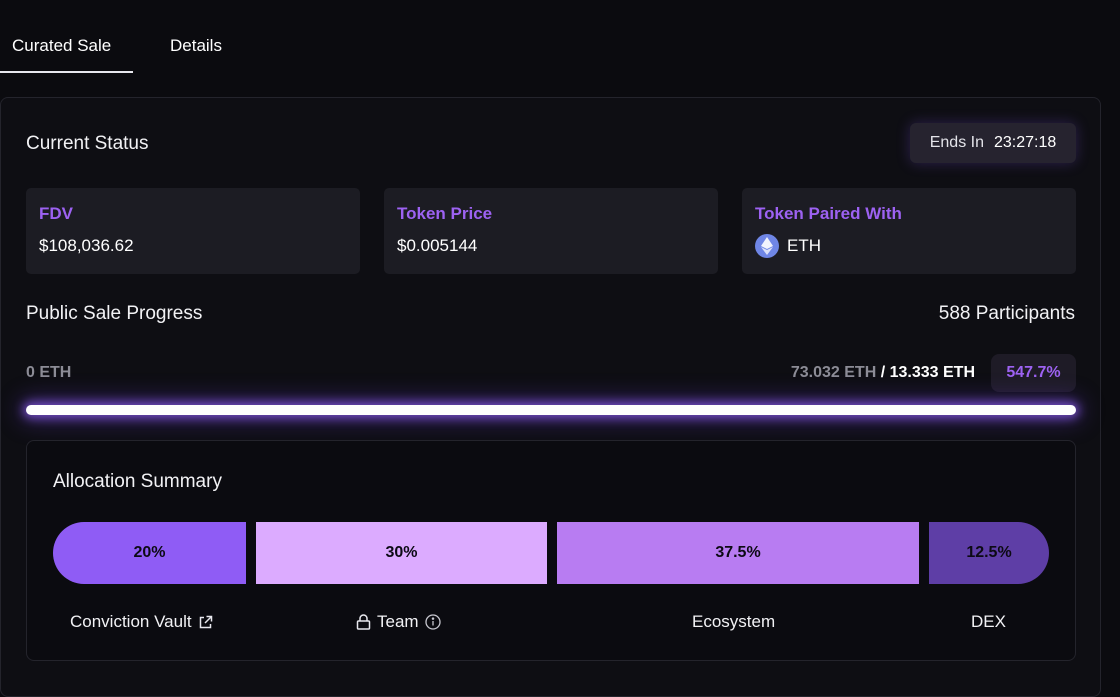 This screenshot has height=697, width=1120. I want to click on public-sale-progress-title: Public Sale Progress, so click(114, 313).